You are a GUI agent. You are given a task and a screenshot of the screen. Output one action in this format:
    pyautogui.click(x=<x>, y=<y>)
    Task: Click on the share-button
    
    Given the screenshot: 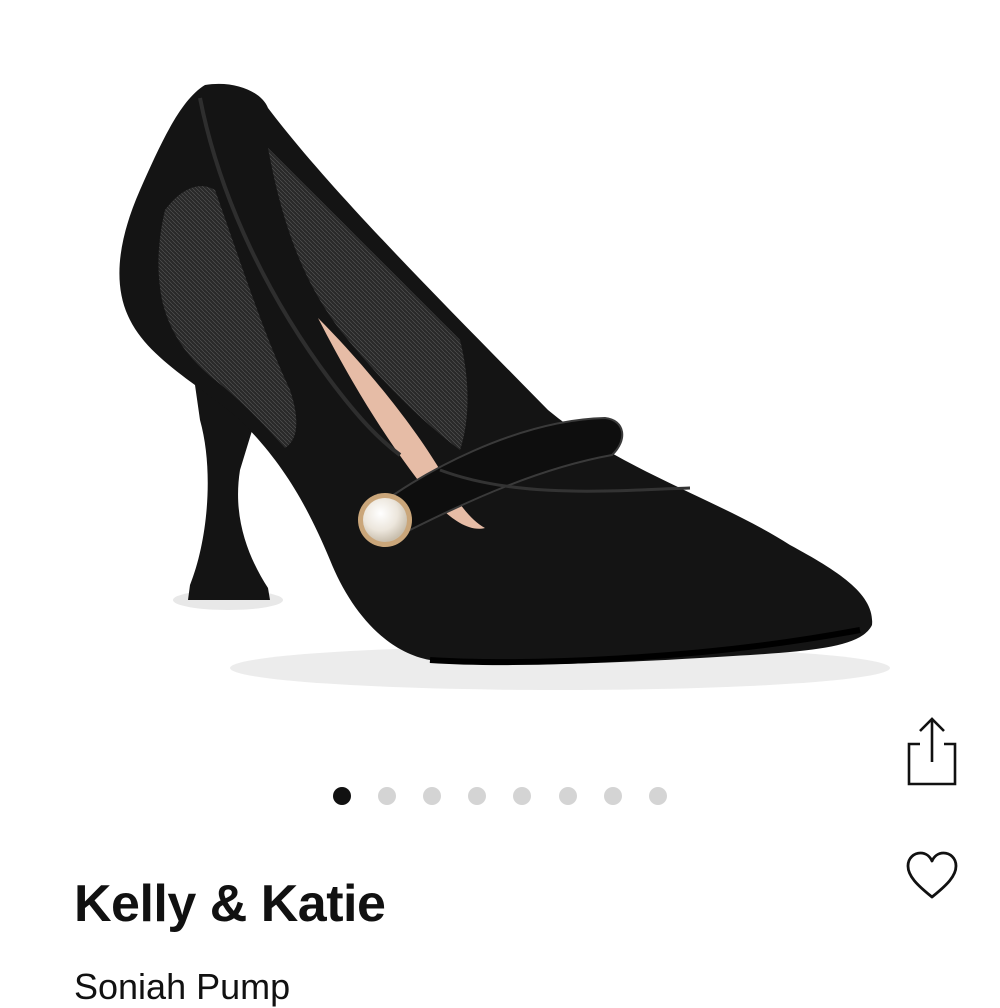 What is the action you would take?
    pyautogui.click(x=932, y=751)
    